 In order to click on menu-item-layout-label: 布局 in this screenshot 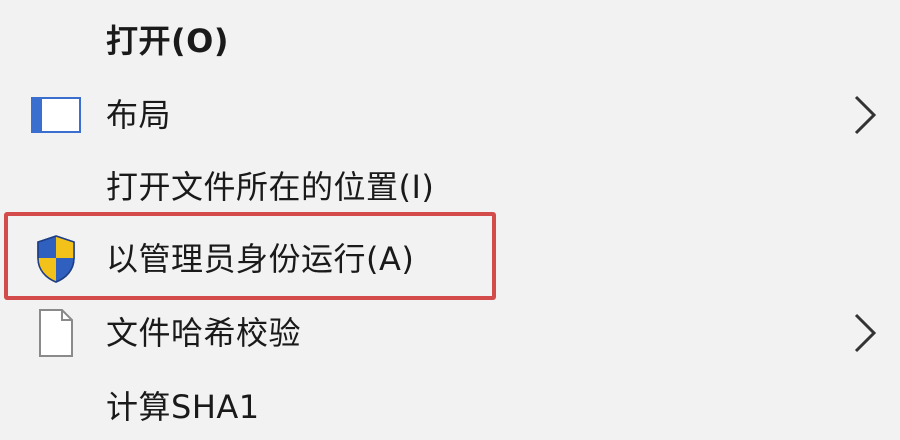, I will do `click(139, 115)`.